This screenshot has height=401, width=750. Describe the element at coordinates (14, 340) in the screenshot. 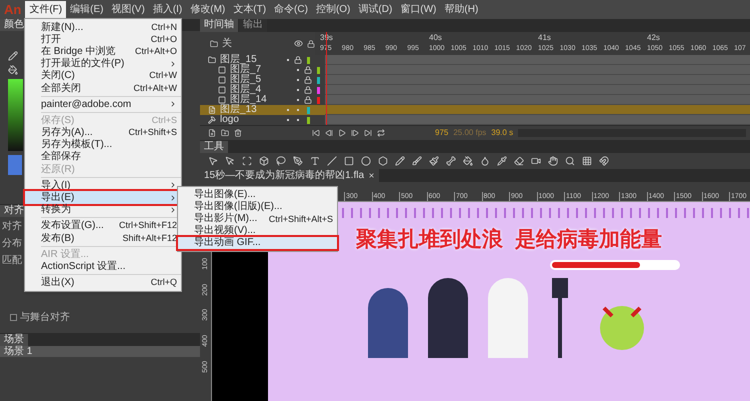

I see `panel-tab: 场景` at that location.